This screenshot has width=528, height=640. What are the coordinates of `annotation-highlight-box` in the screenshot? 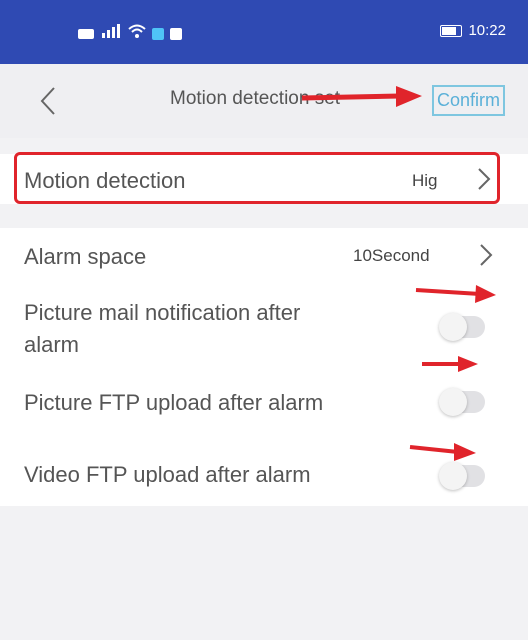 It's located at (257, 178).